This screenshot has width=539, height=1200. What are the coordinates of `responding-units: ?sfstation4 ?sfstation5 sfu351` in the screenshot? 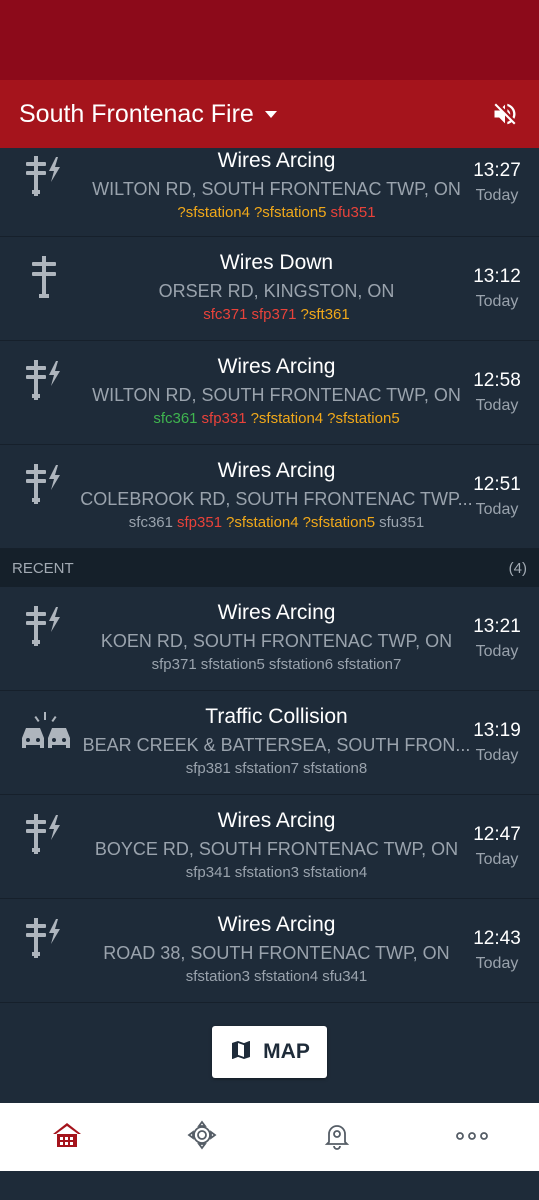 It's located at (276, 213).